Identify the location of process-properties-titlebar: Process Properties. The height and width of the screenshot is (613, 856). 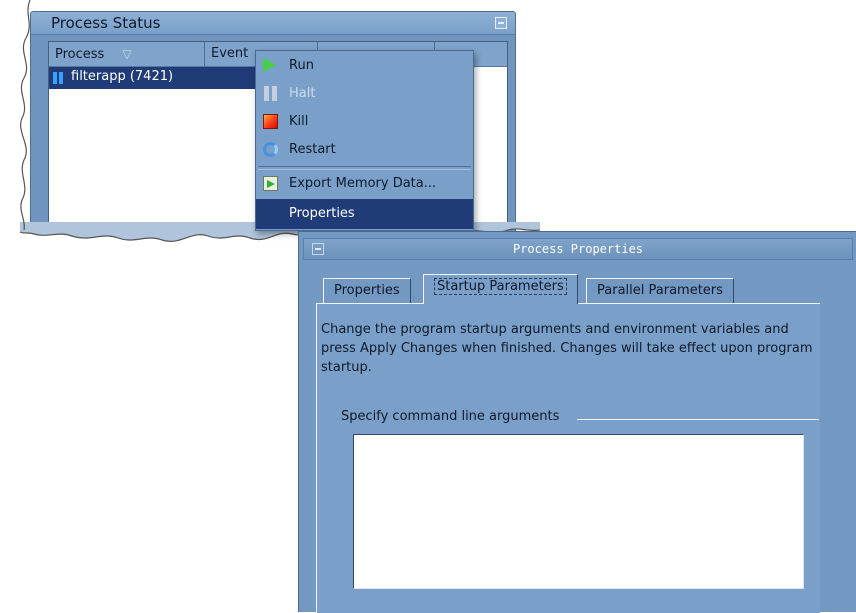
(578, 249).